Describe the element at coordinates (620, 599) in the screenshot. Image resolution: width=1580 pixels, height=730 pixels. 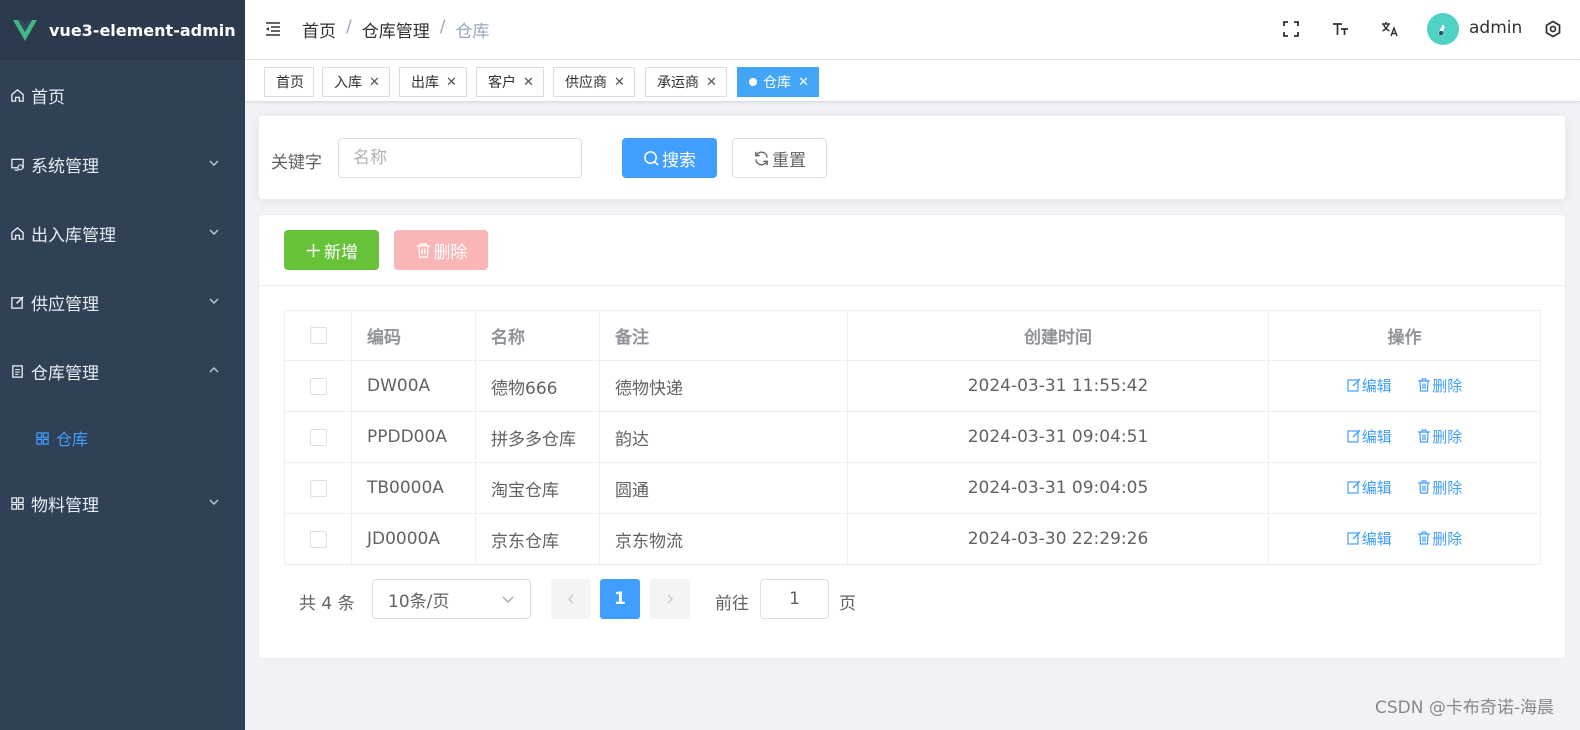
I see `page-button-current: 1` at that location.